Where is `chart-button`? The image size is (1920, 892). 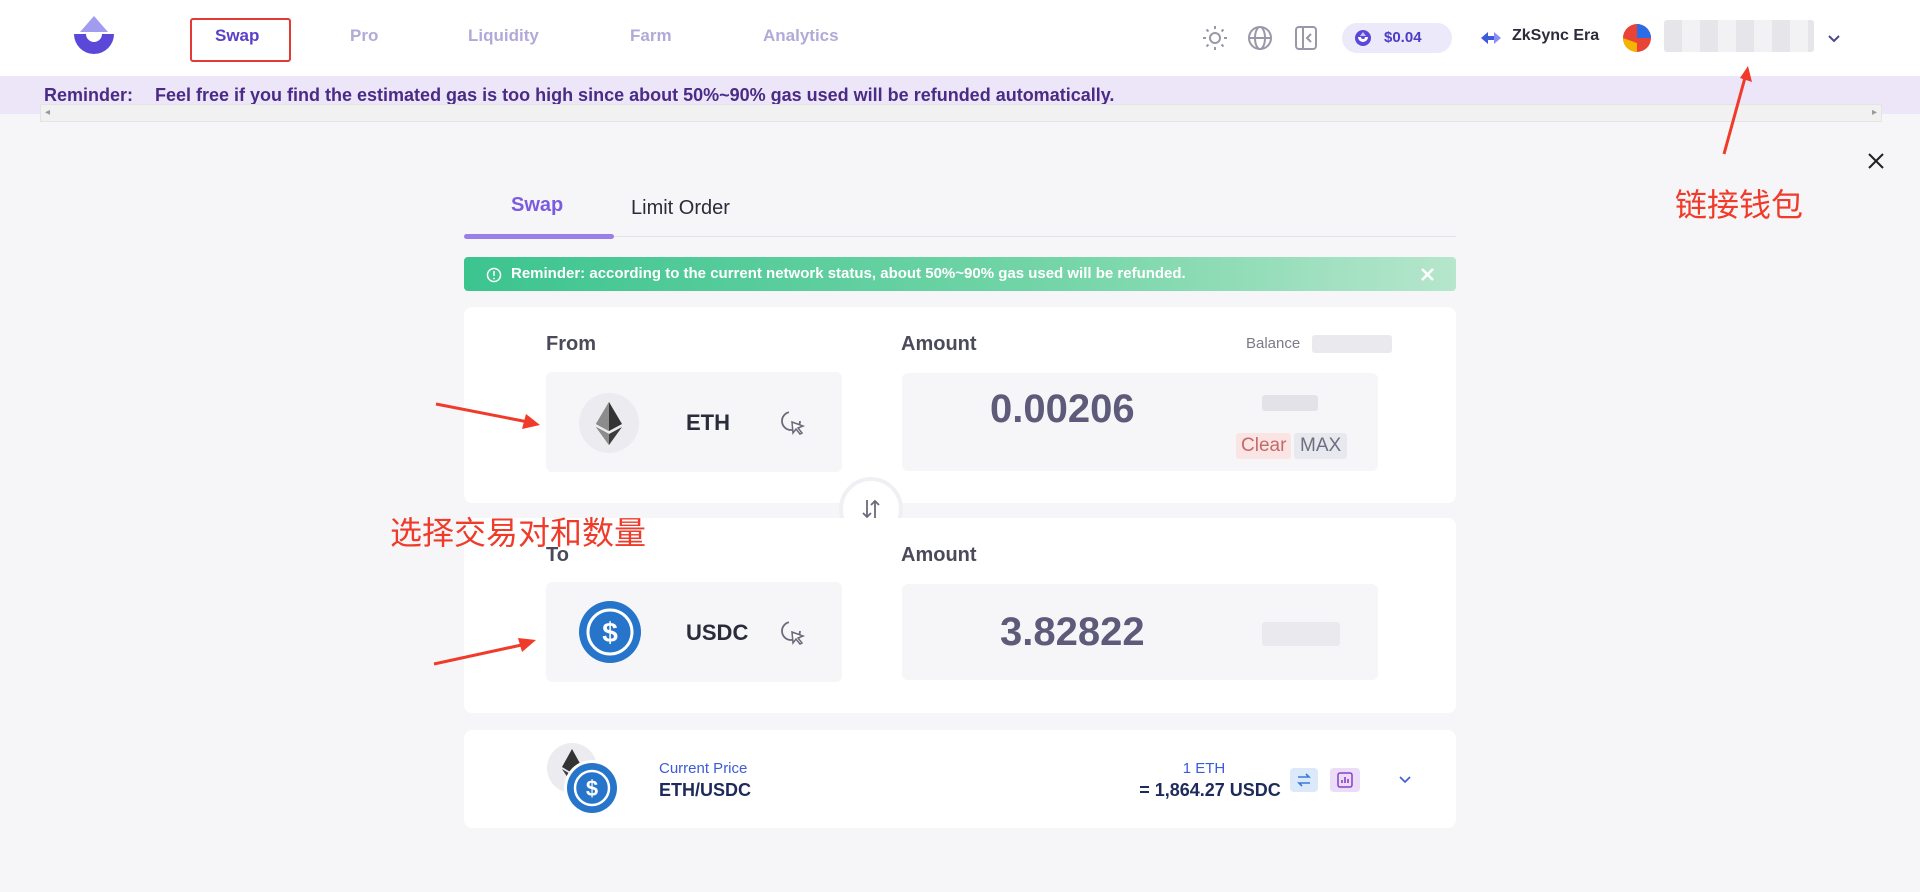
chart-button is located at coordinates (1345, 780).